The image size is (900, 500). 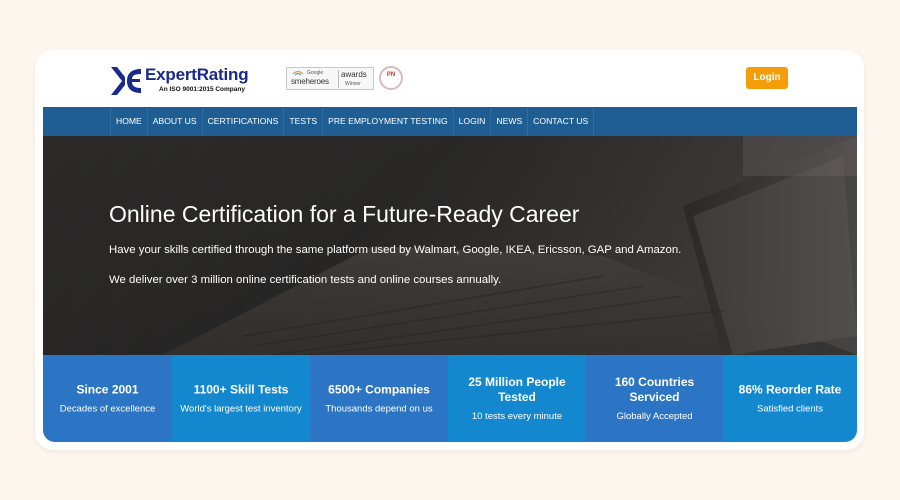 What do you see at coordinates (517, 389) in the screenshot?
I see `stat-title: 25 Million People Tested` at bounding box center [517, 389].